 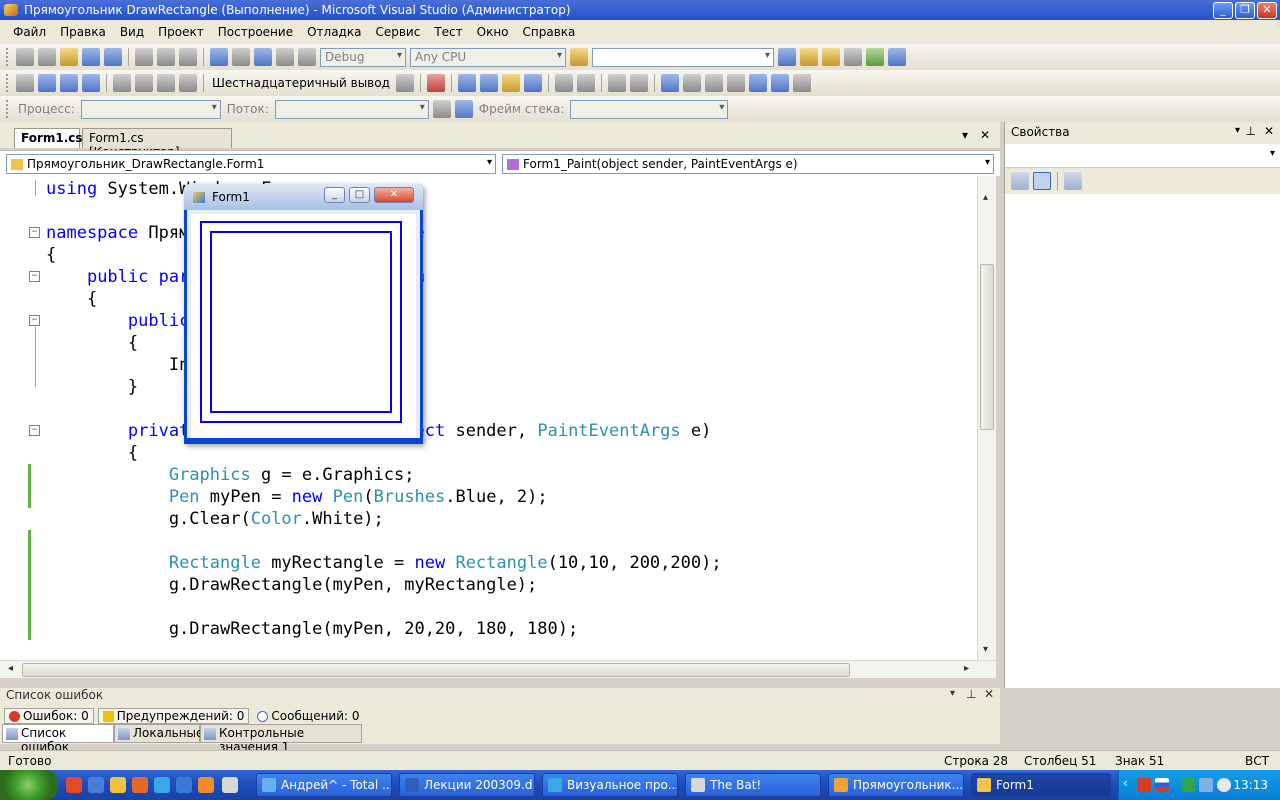 What do you see at coordinates (1224, 785) in the screenshot?
I see `volume-icon` at bounding box center [1224, 785].